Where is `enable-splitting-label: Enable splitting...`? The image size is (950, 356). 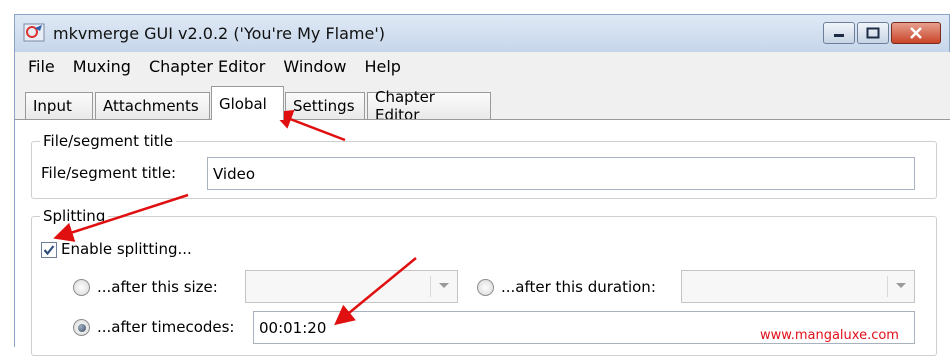
enable-splitting-label: Enable splitting... is located at coordinates (126, 249).